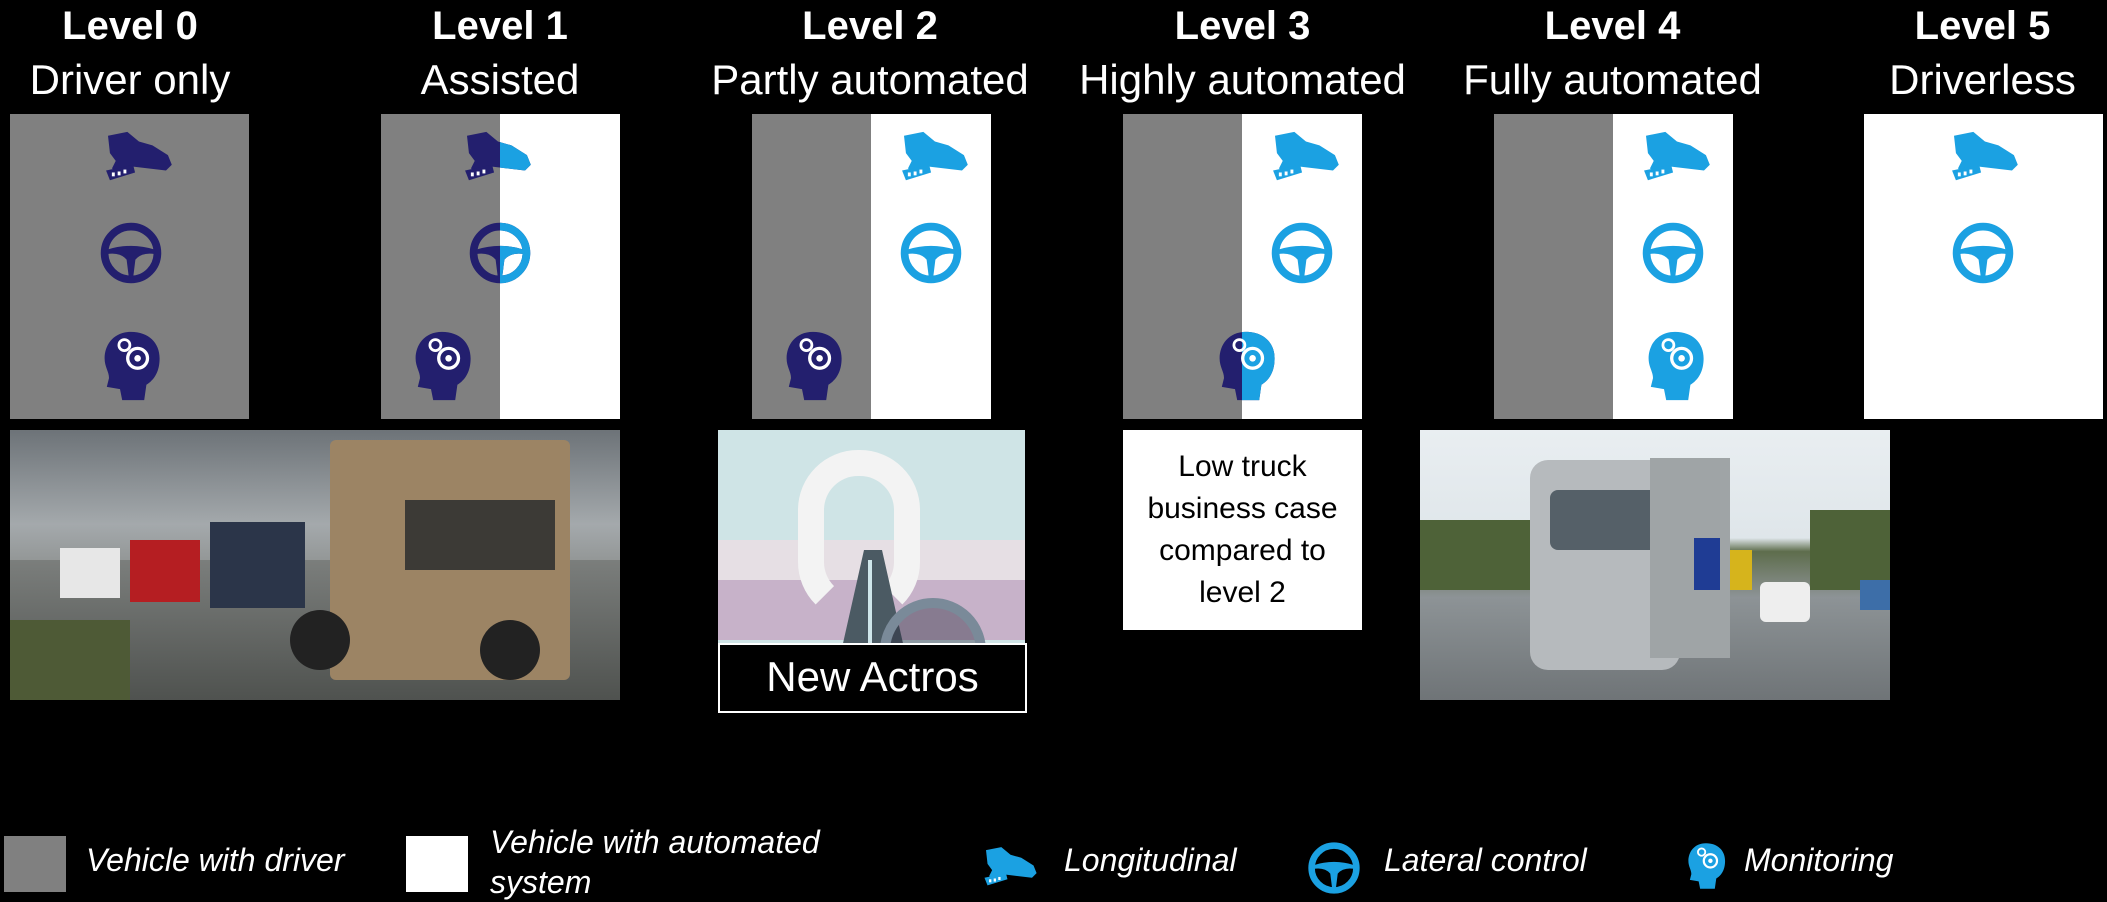 Image resolution: width=2107 pixels, height=902 pixels. Describe the element at coordinates (35, 864) in the screenshot. I see `legend-driver-swatch` at that location.